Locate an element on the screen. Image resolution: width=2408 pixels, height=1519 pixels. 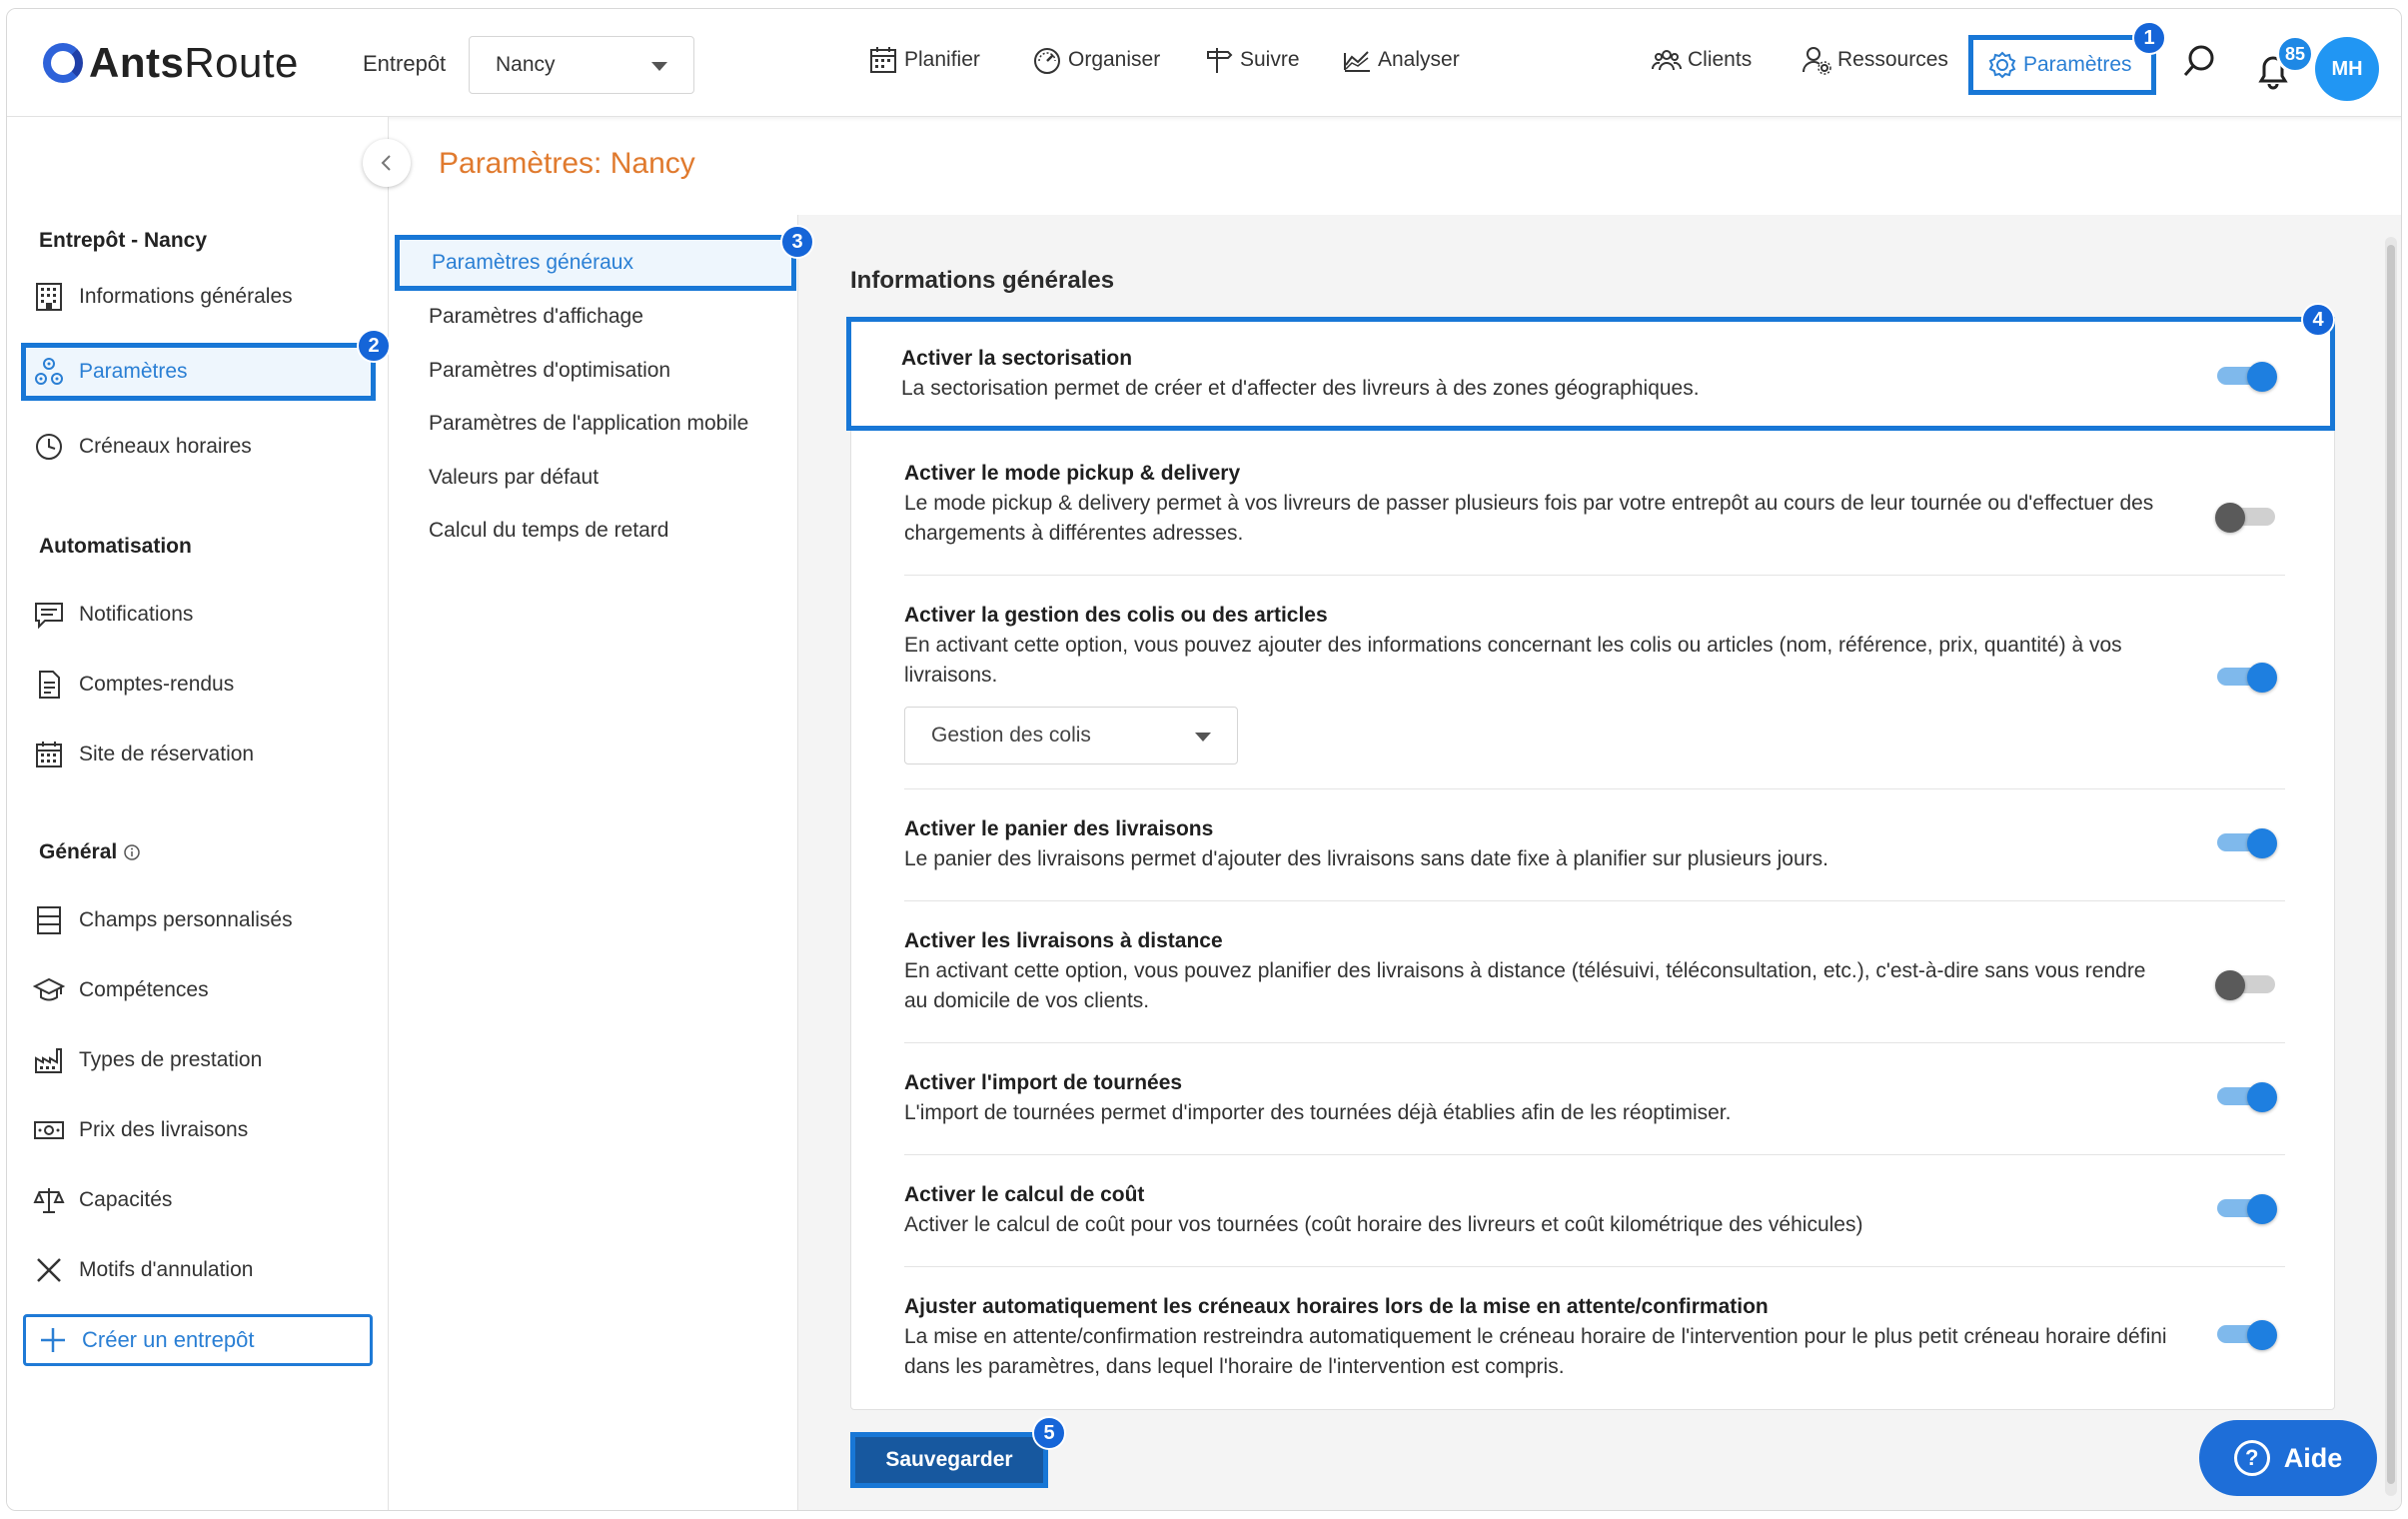
document-icon is located at coordinates (50, 685).